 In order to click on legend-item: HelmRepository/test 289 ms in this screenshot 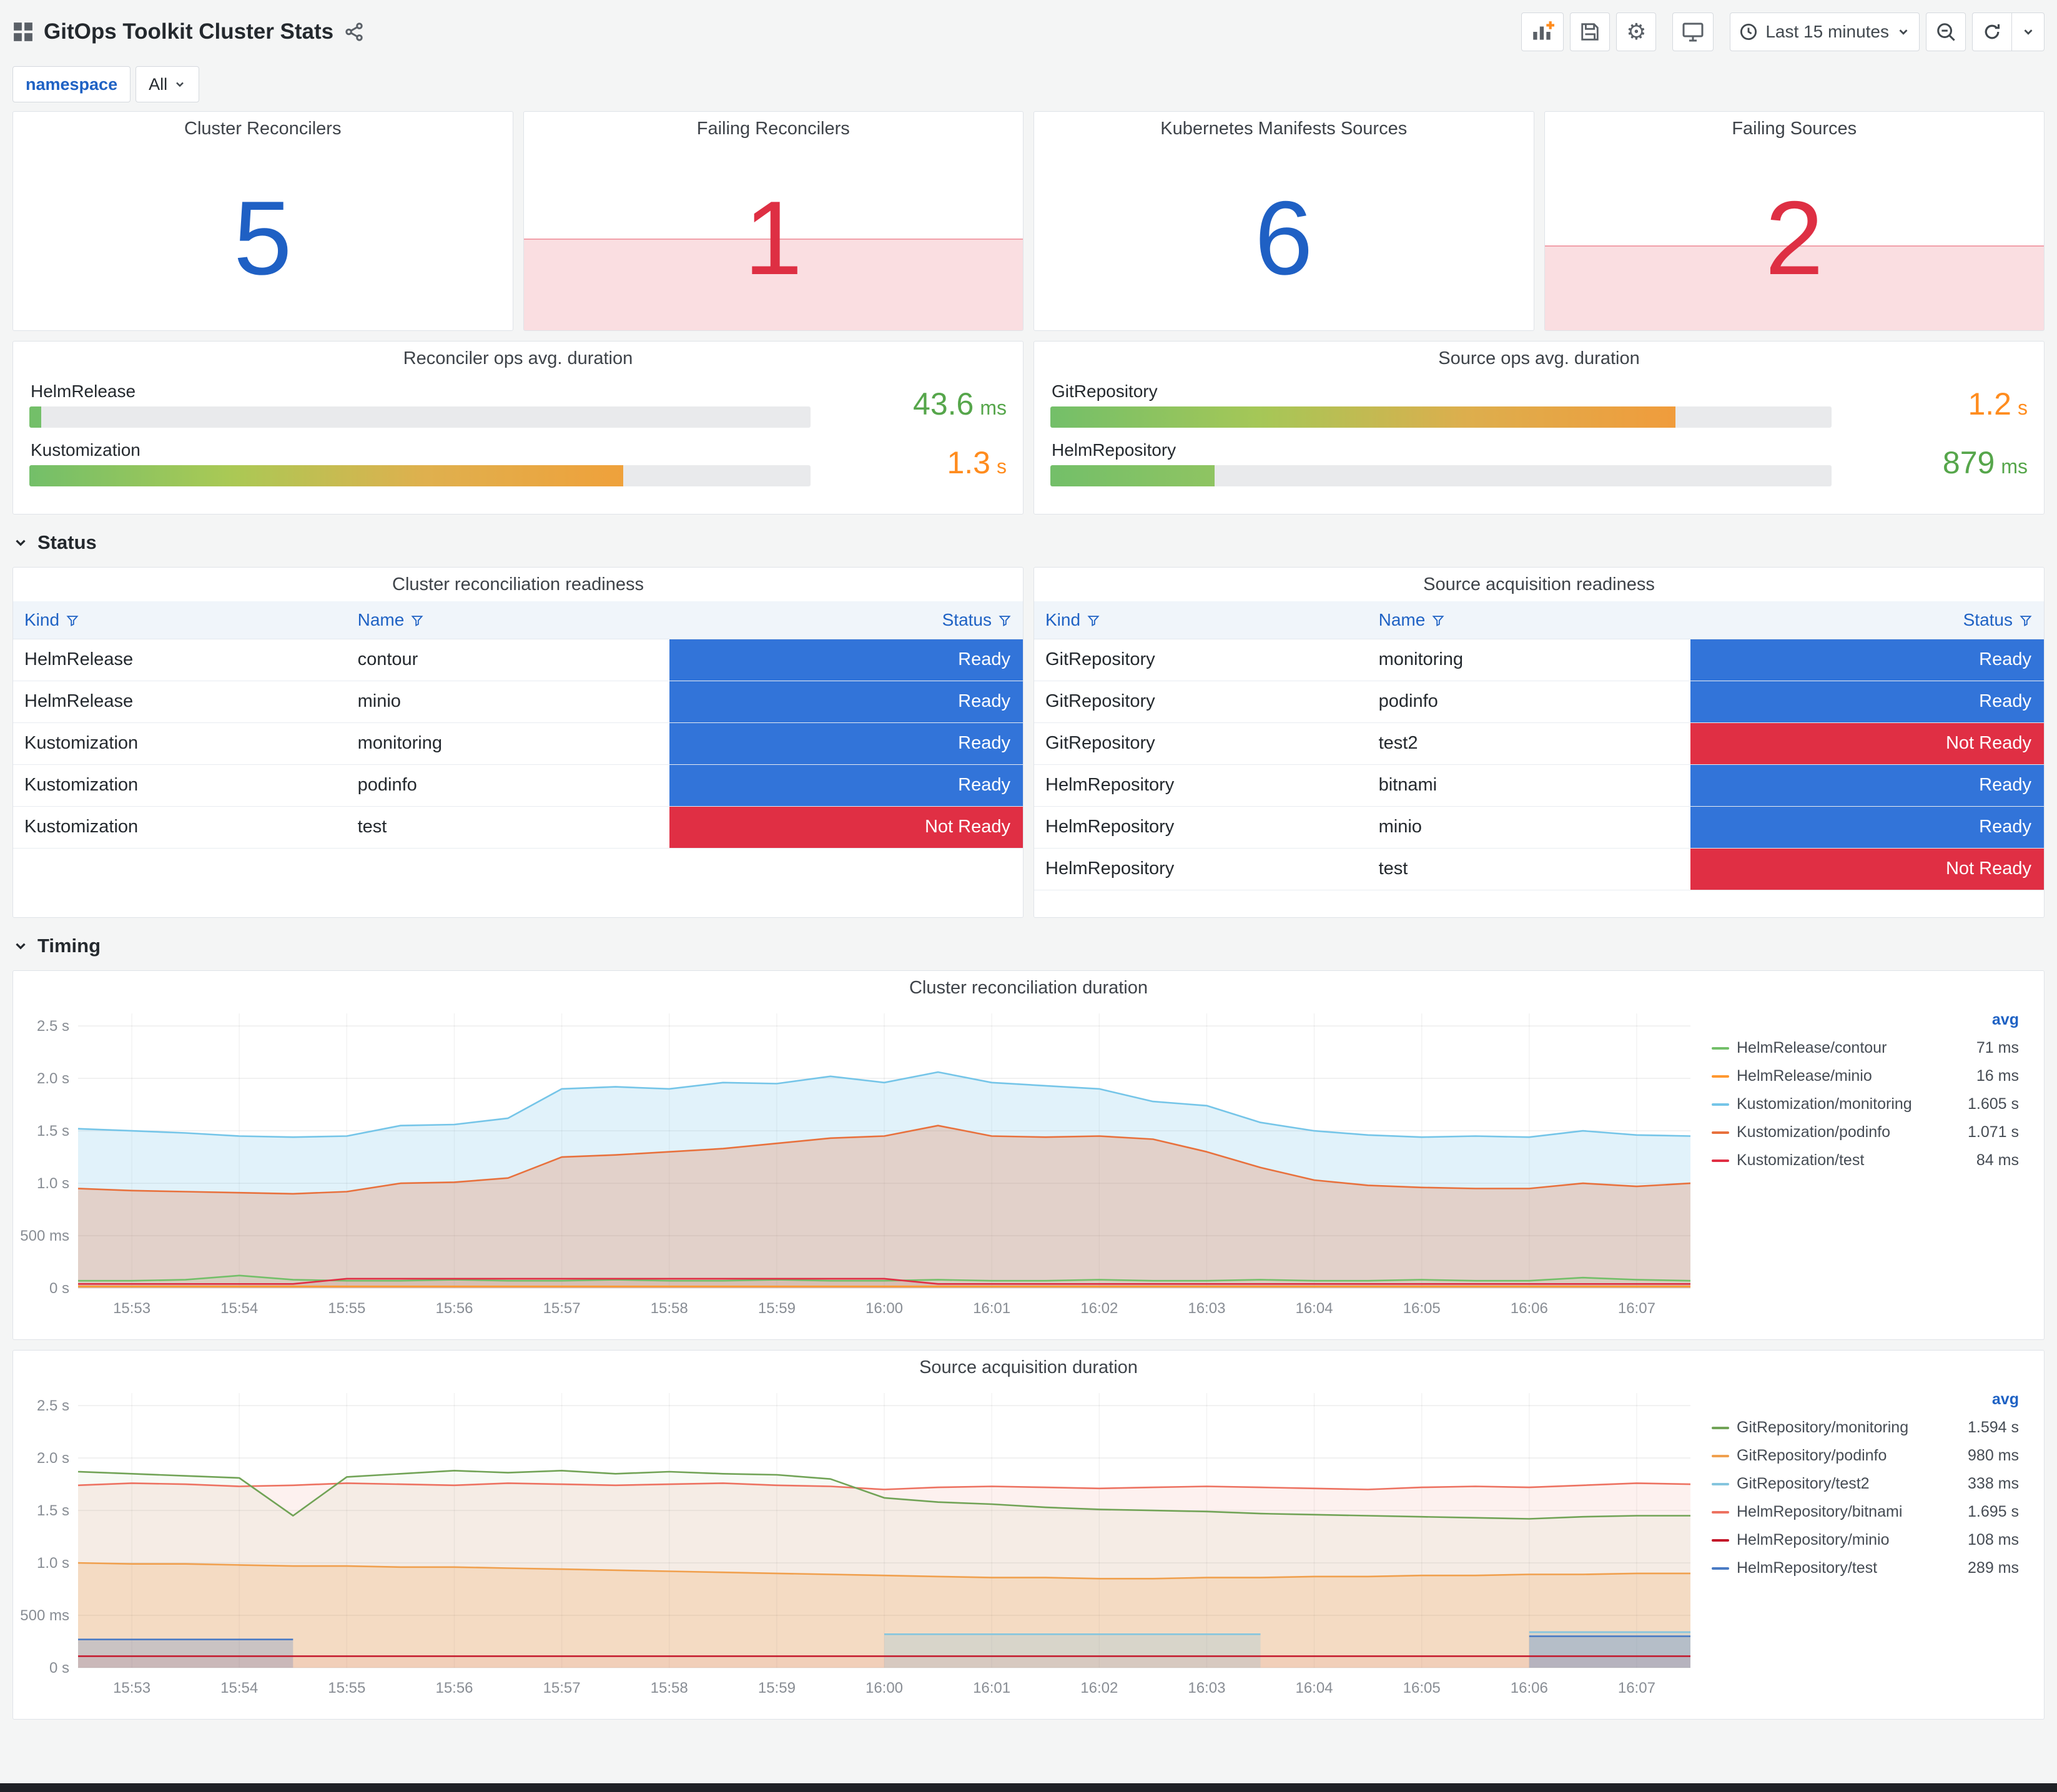, I will do `click(1865, 1568)`.